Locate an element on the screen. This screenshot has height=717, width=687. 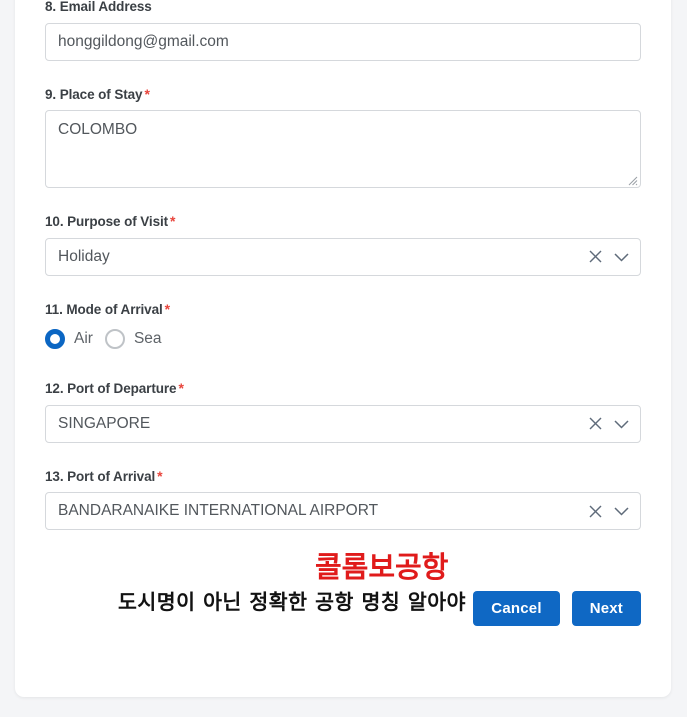
field-purpose-of-visit: 10. Purpose of Visit * Holiday is located at coordinates (343, 245).